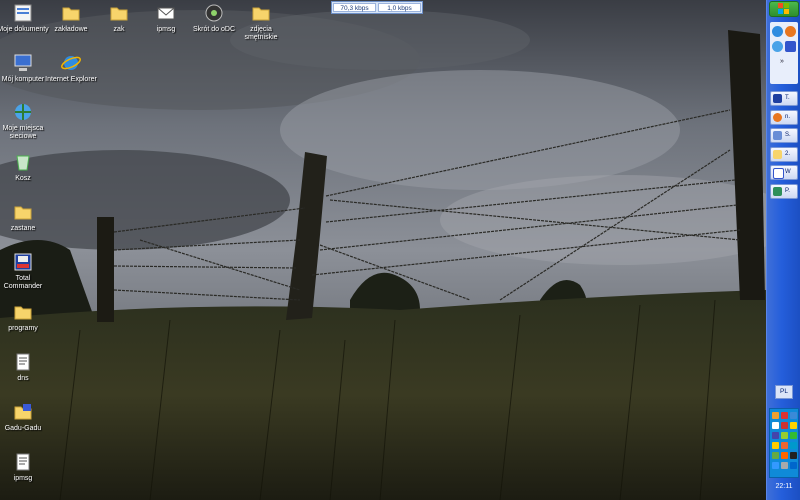  Describe the element at coordinates (778, 173) in the screenshot. I see `document-icon` at that location.